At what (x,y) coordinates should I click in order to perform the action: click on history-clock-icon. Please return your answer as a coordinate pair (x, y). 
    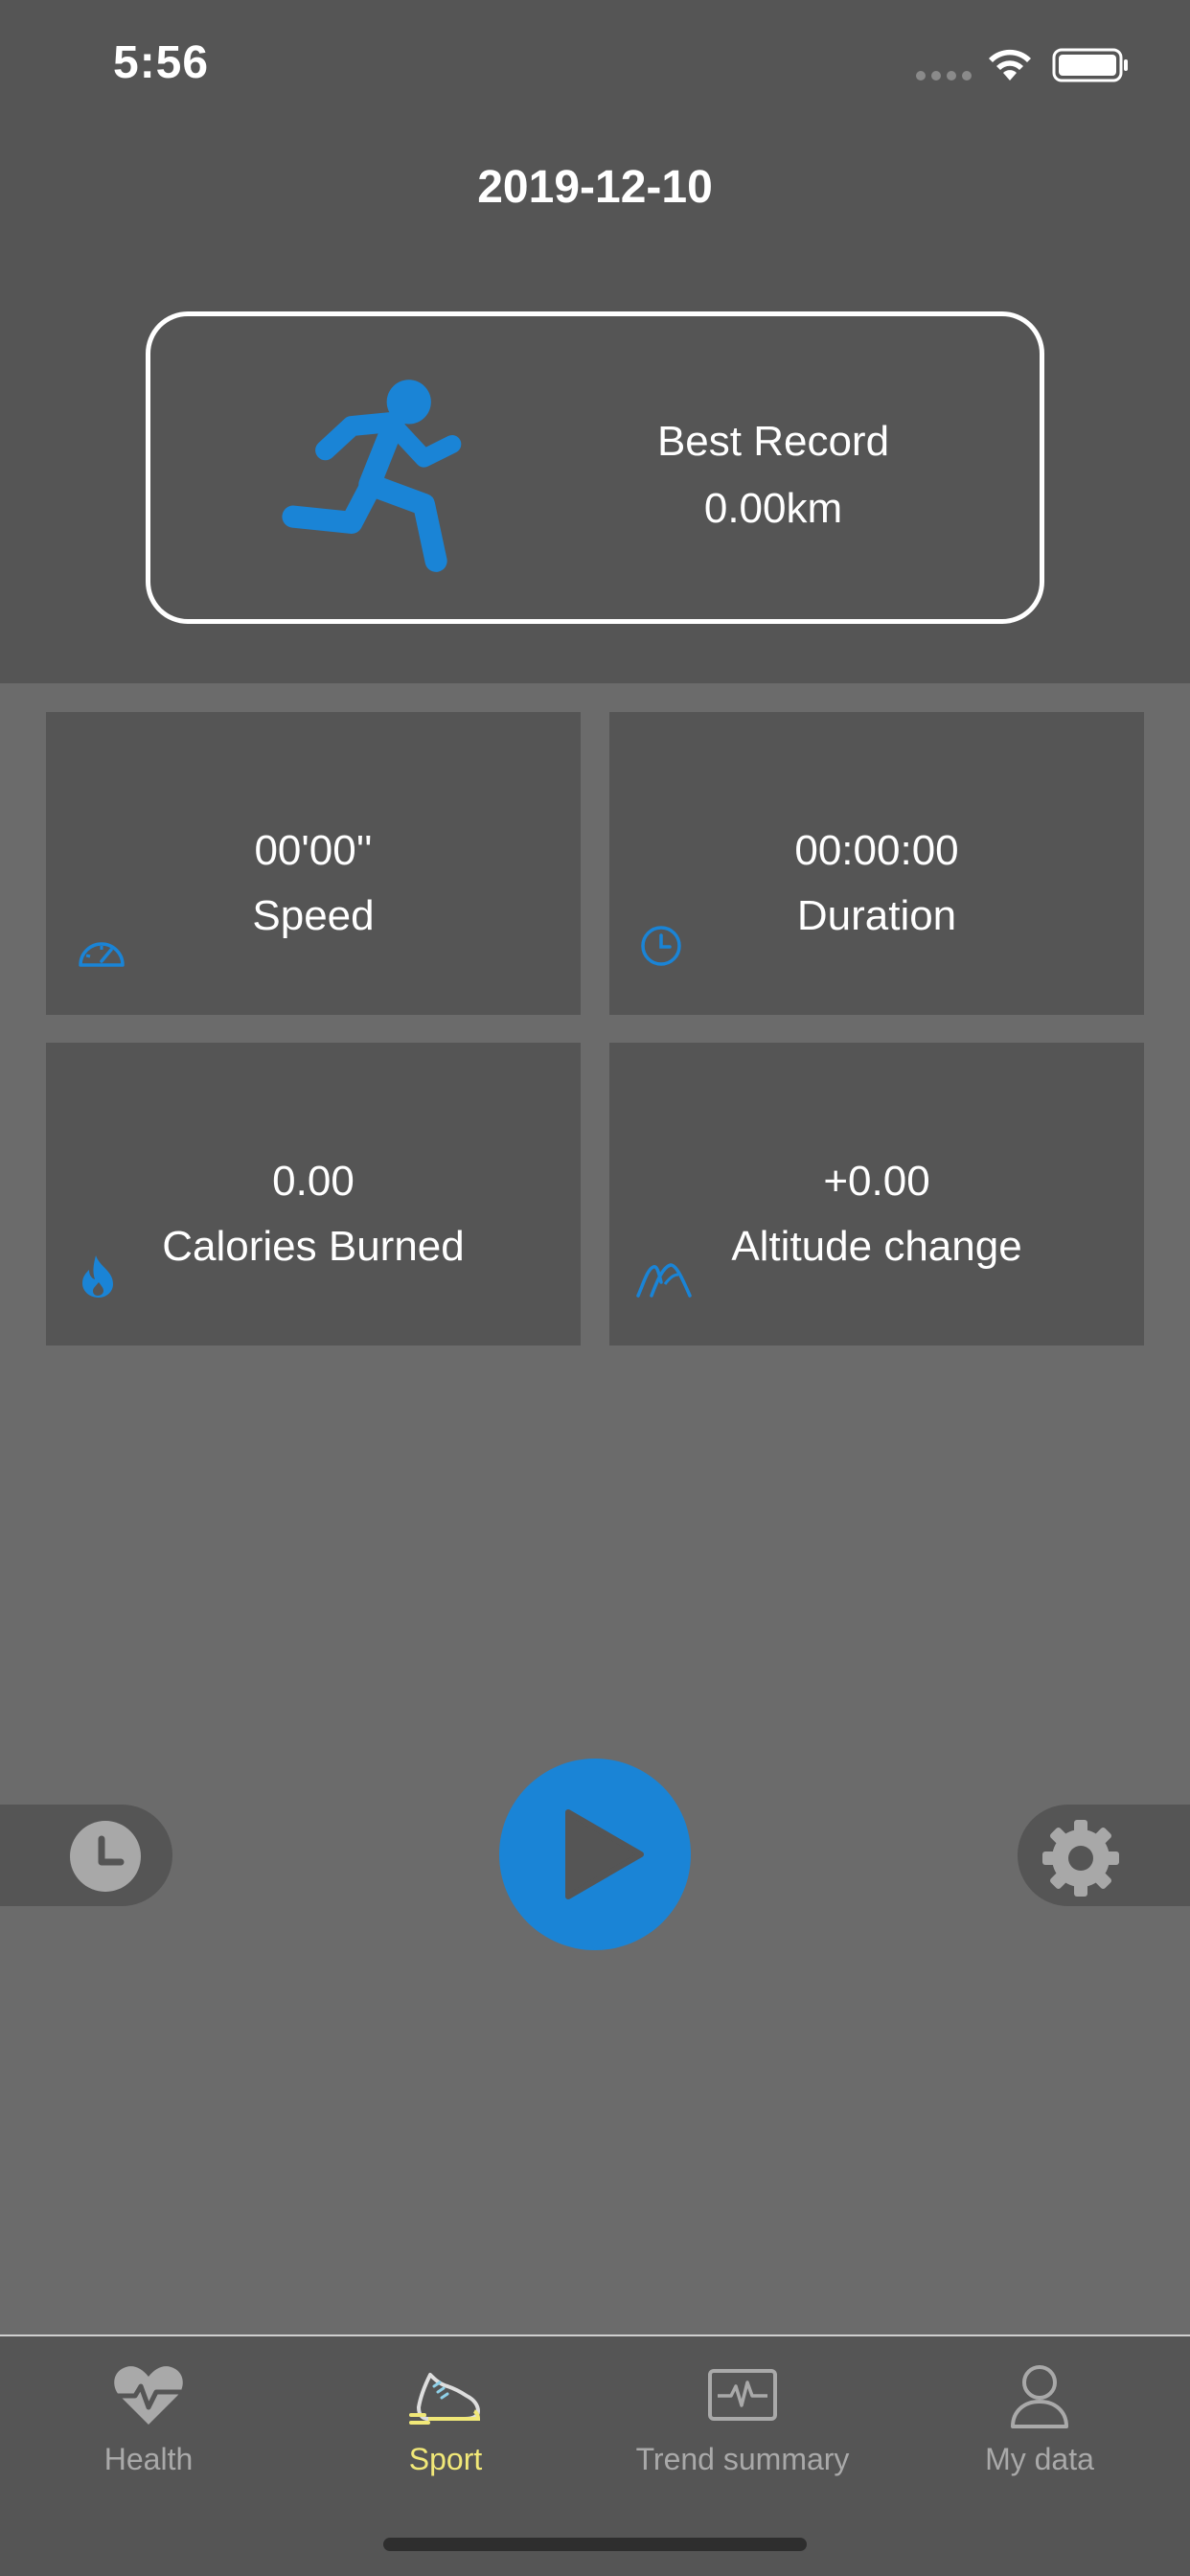
    Looking at the image, I should click on (105, 1856).